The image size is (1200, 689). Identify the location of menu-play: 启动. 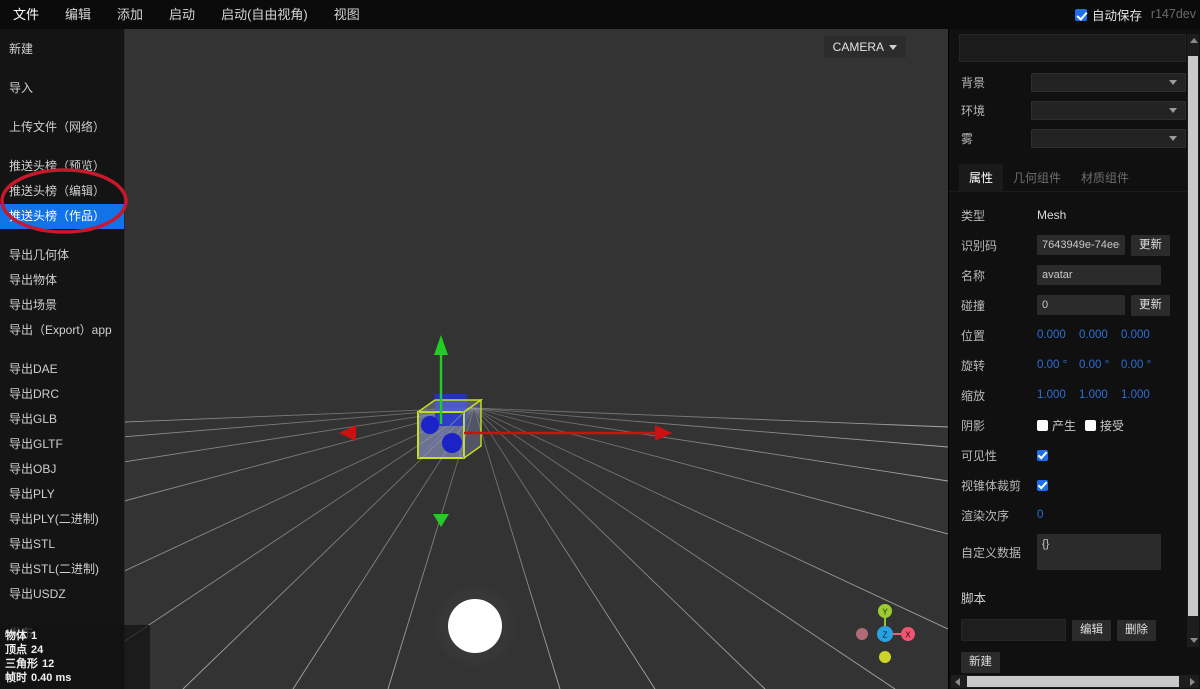
(182, 14).